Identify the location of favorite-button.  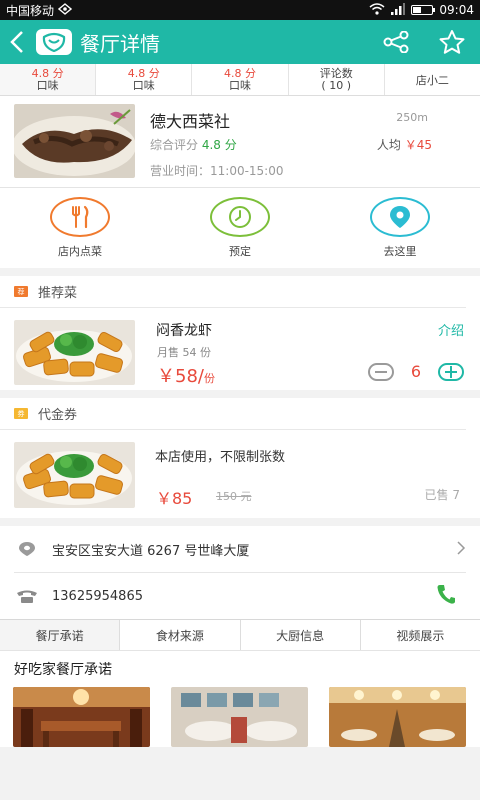
(452, 42).